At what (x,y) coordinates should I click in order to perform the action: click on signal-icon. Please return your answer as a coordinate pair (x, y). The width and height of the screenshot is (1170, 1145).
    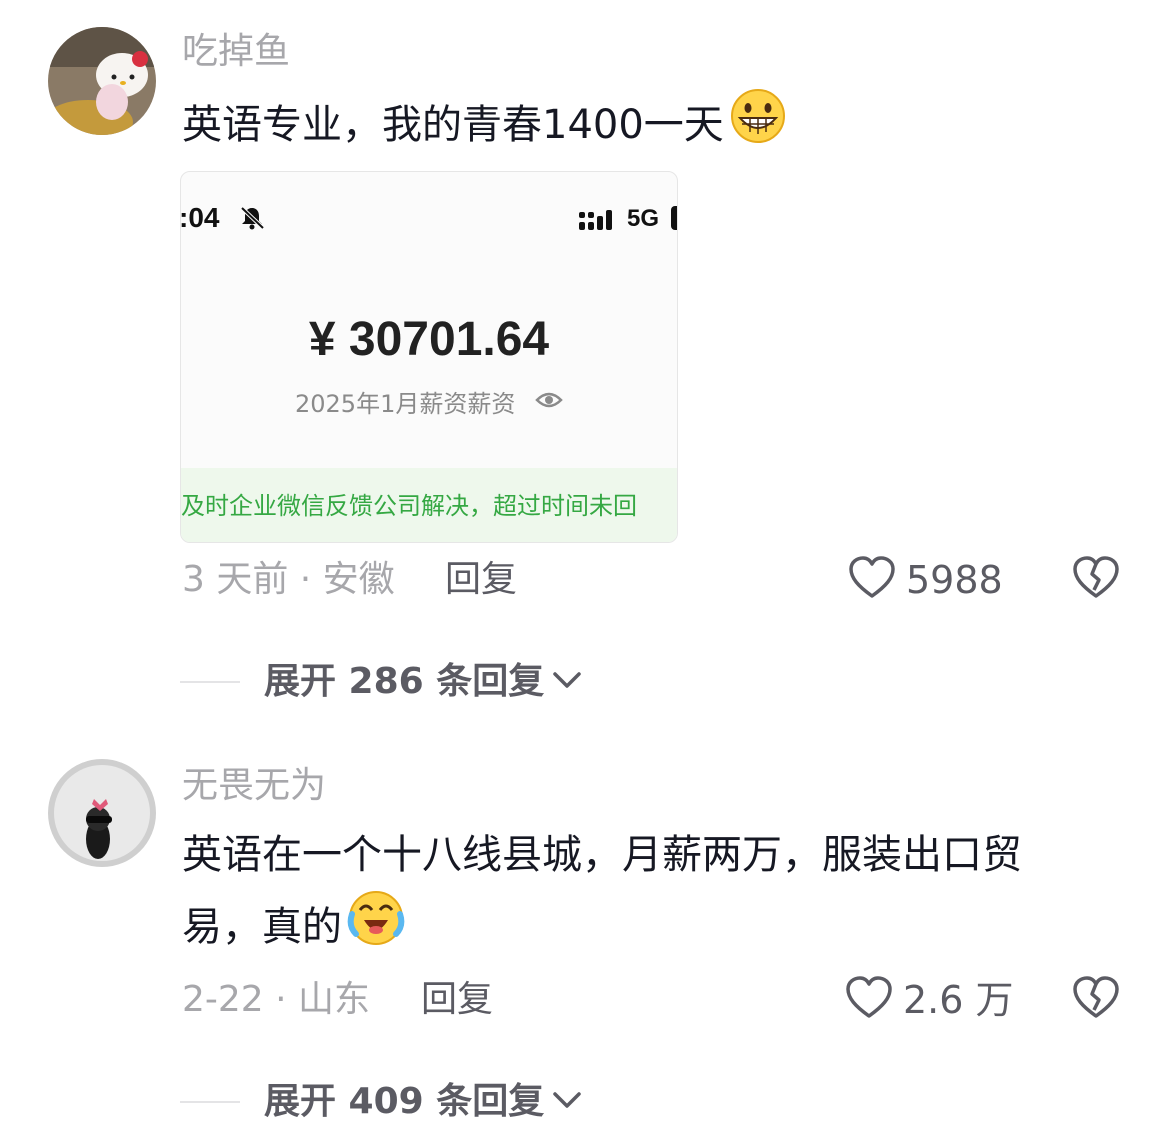
    Looking at the image, I should click on (599, 222).